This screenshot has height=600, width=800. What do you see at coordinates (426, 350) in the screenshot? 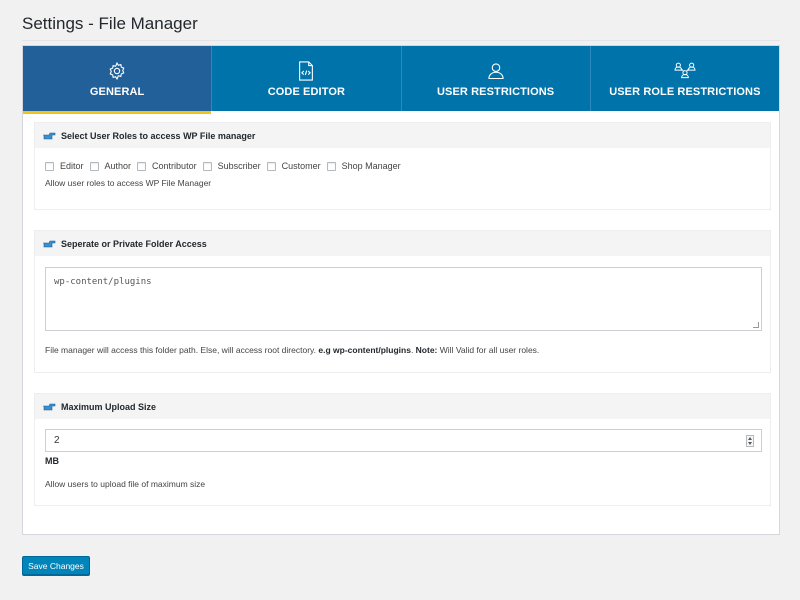
I see `help-note-label: Note:` at bounding box center [426, 350].